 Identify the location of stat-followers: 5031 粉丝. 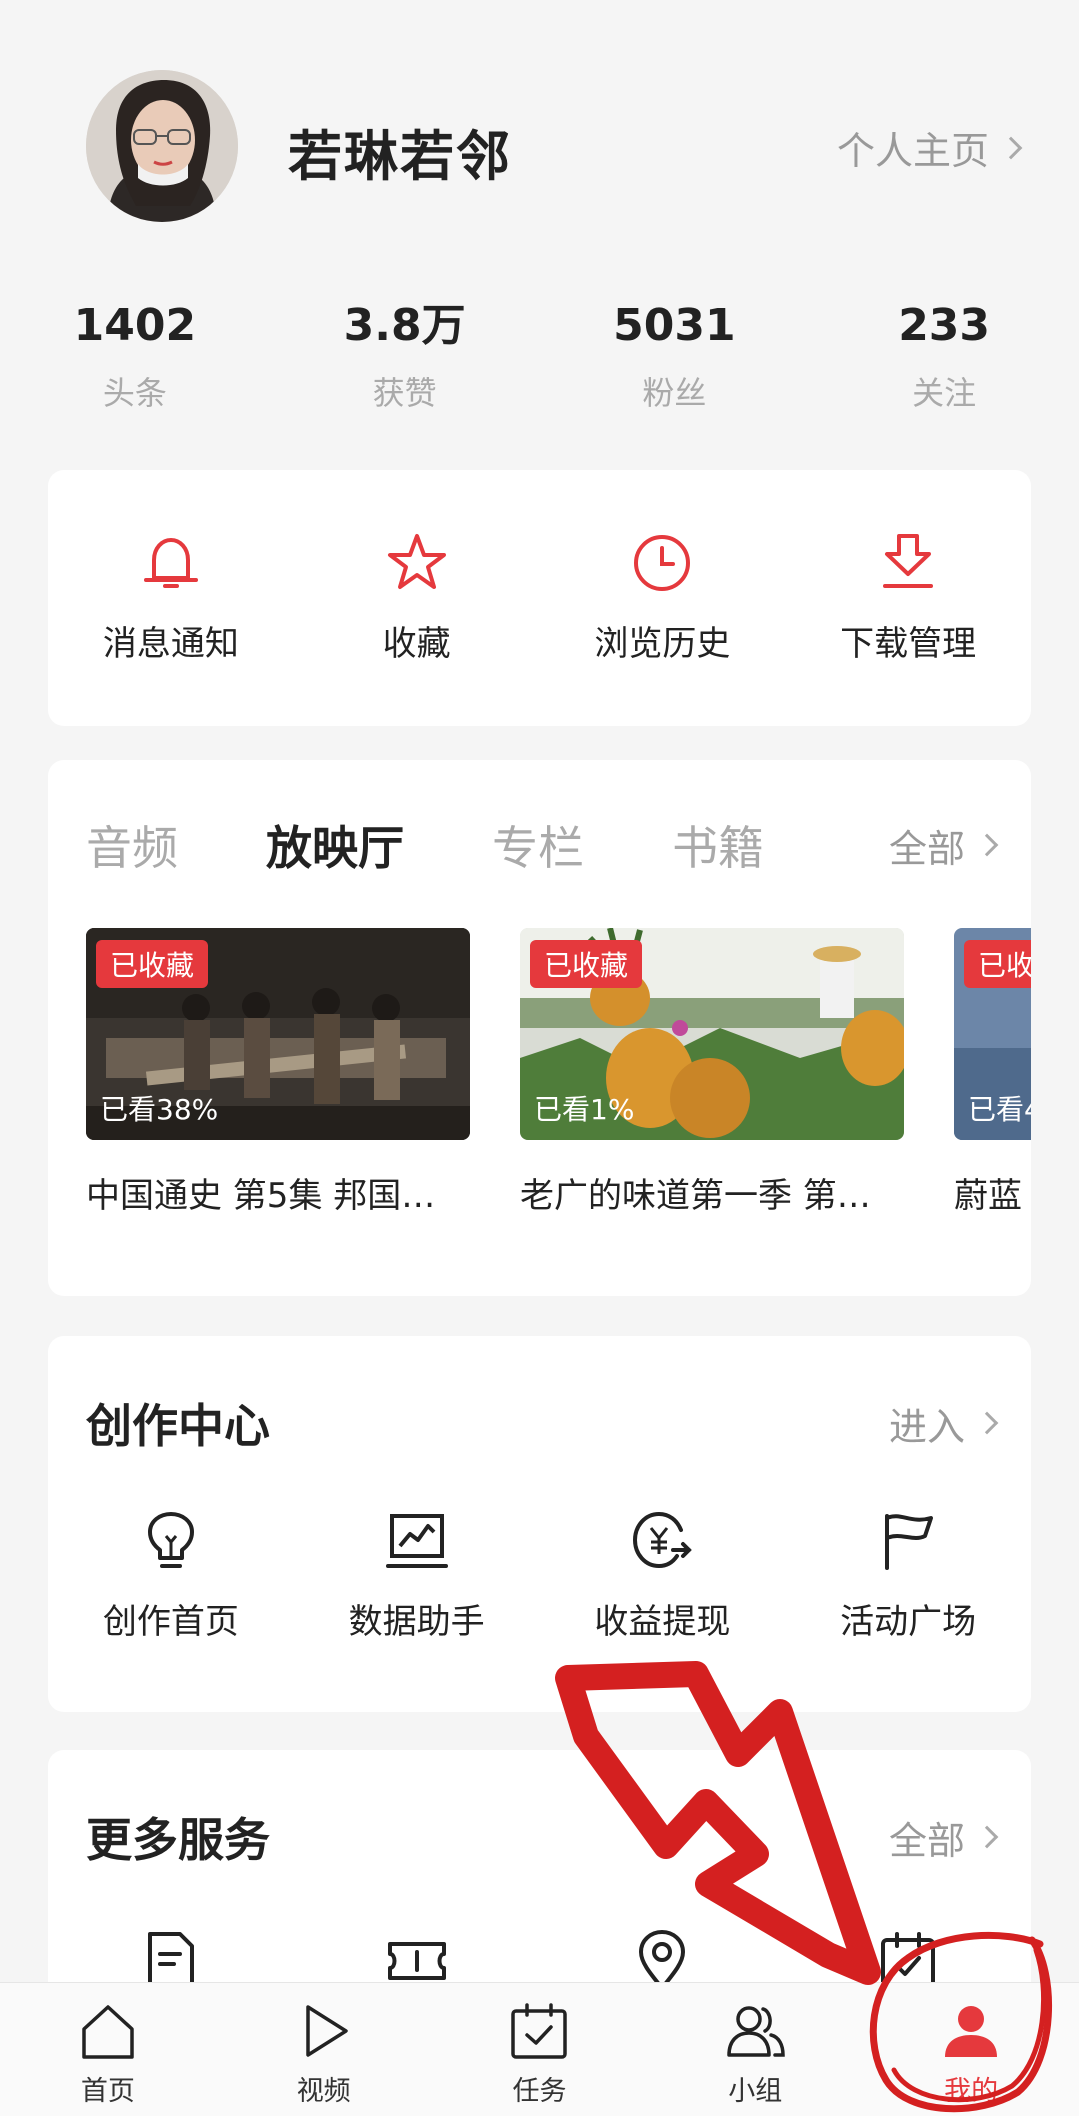
(675, 357).